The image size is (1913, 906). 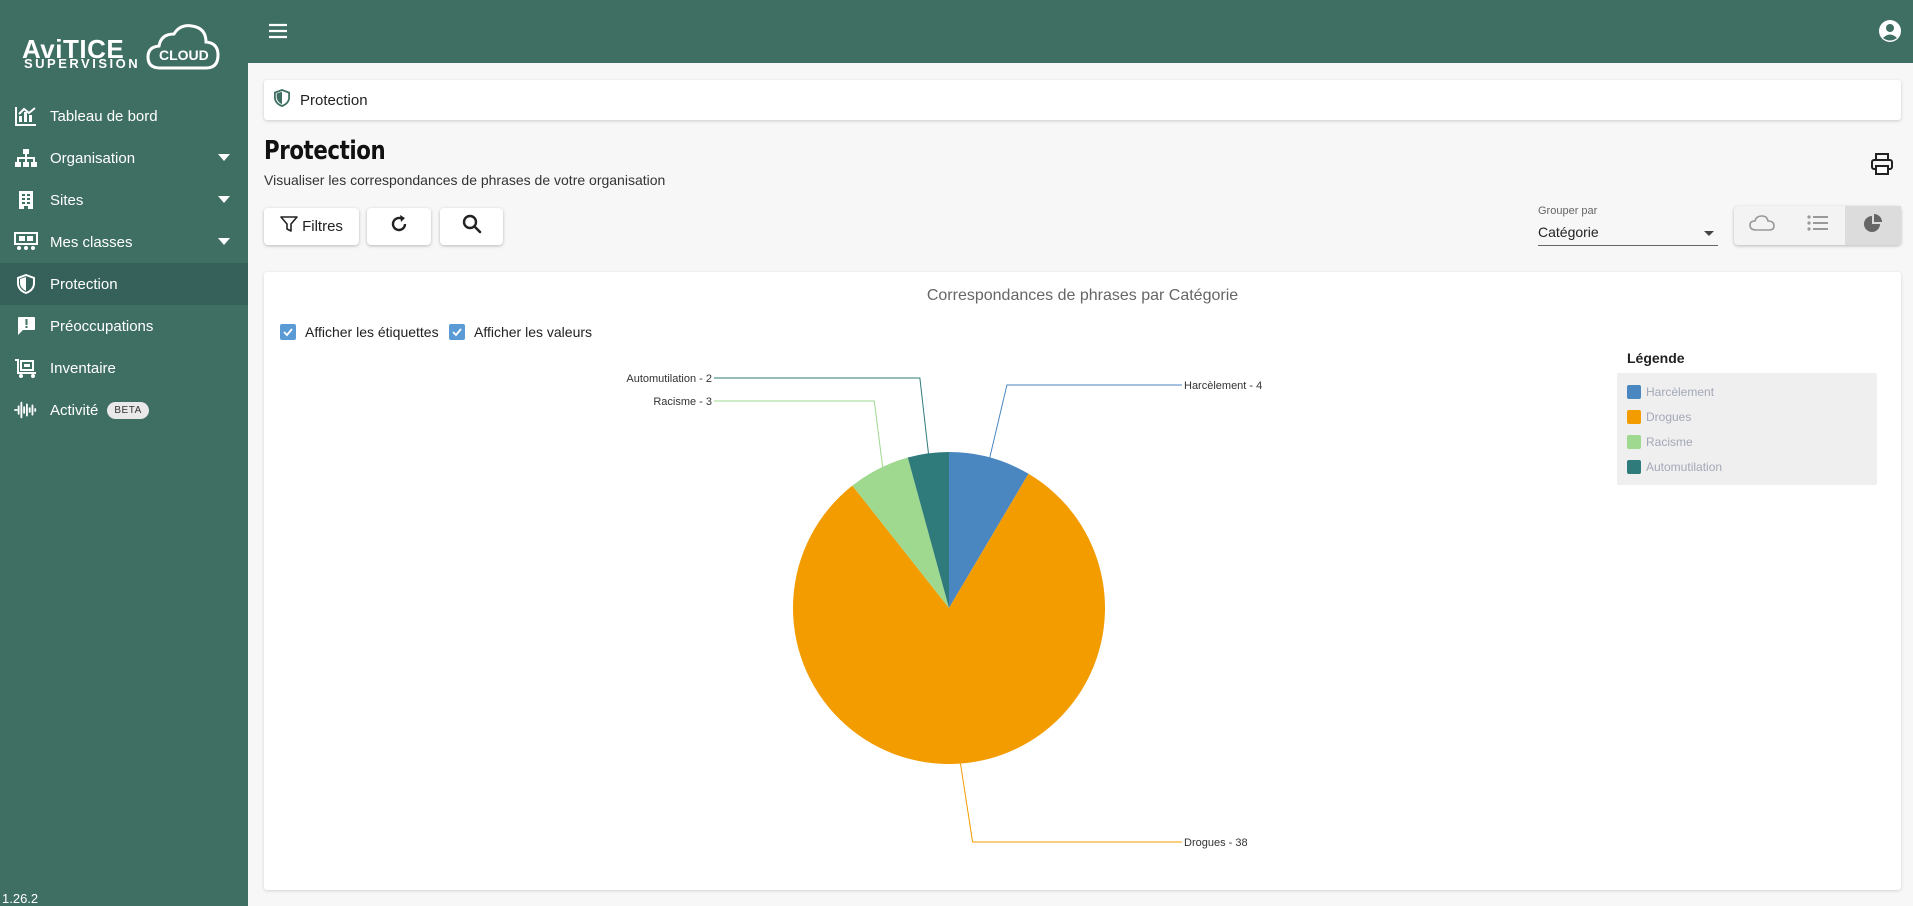 I want to click on filter-button: Filtres, so click(x=311, y=226).